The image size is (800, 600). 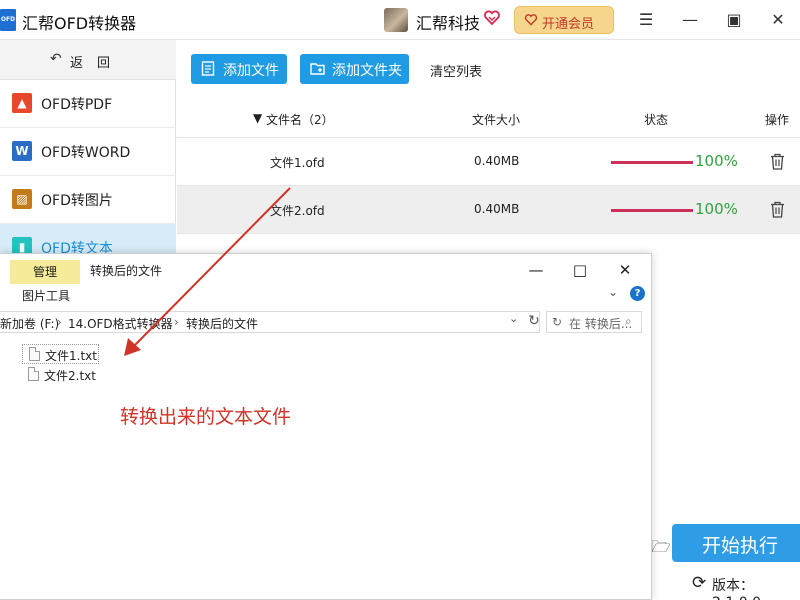 What do you see at coordinates (367, 71) in the screenshot?
I see `add-folder-label: 添加文件夹` at bounding box center [367, 71].